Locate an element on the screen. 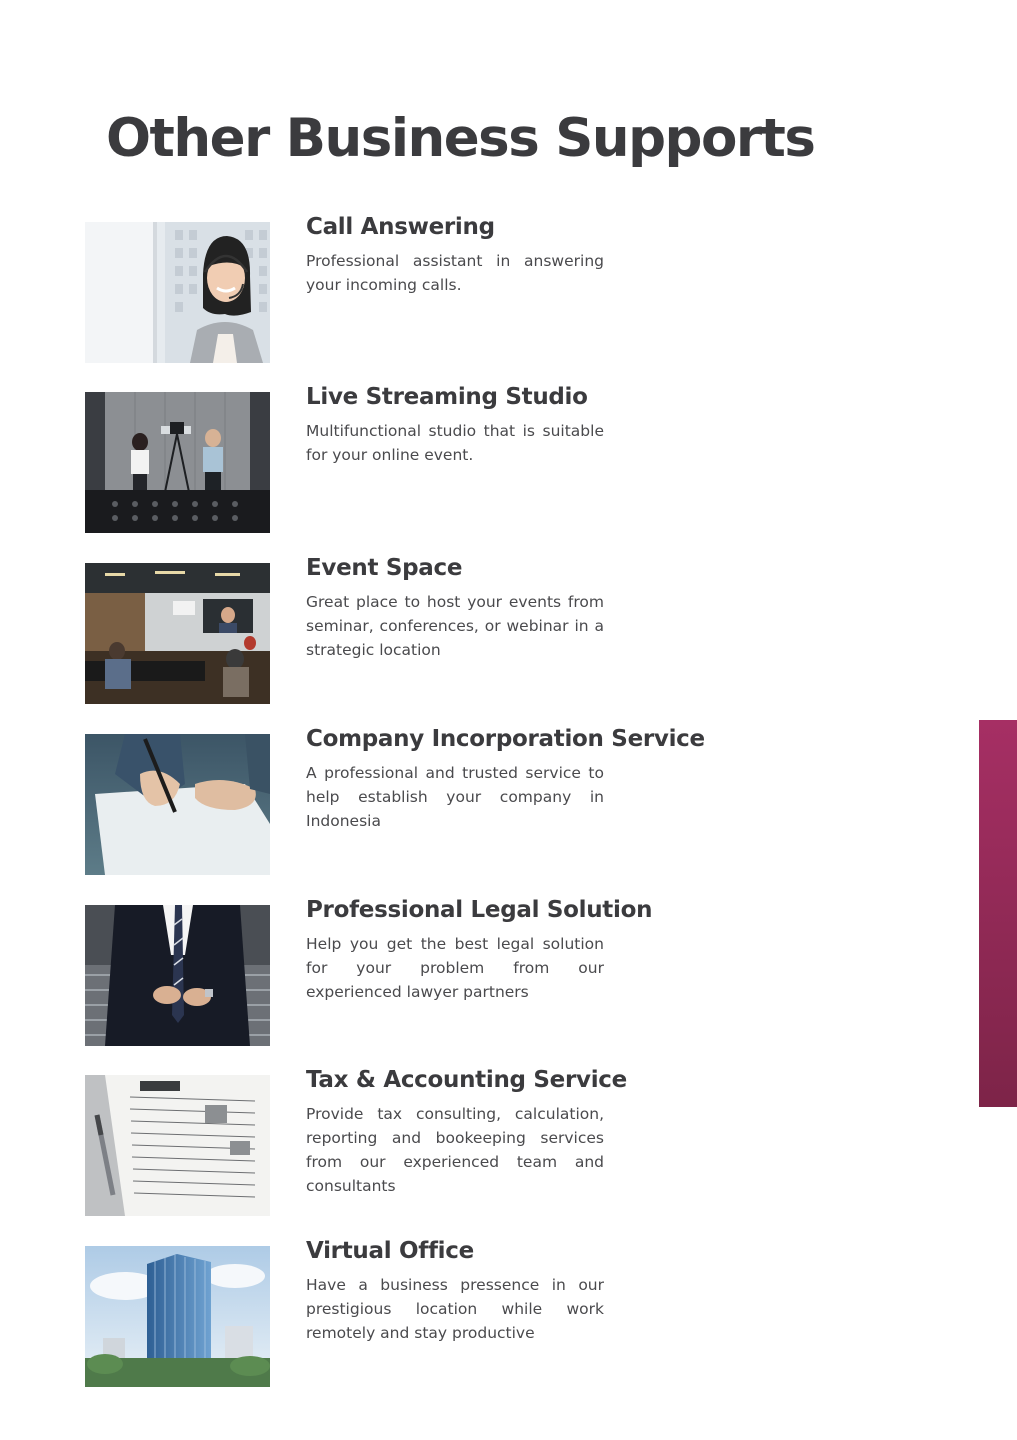  tax-forms-photo is located at coordinates (177, 1145).